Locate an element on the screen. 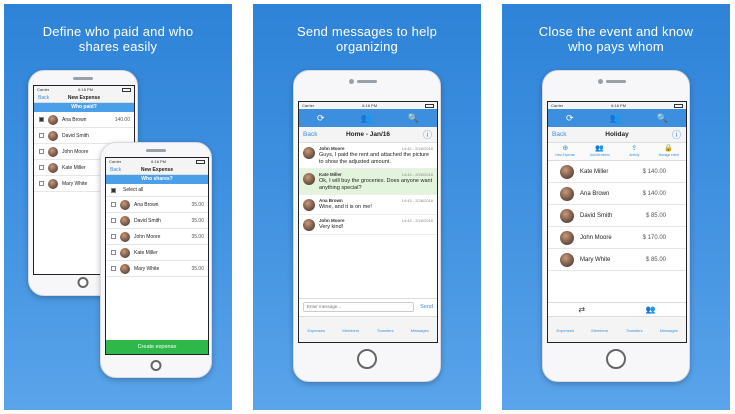 This screenshot has width=735, height=414. people-view-icon: 👥 is located at coordinates (651, 309).